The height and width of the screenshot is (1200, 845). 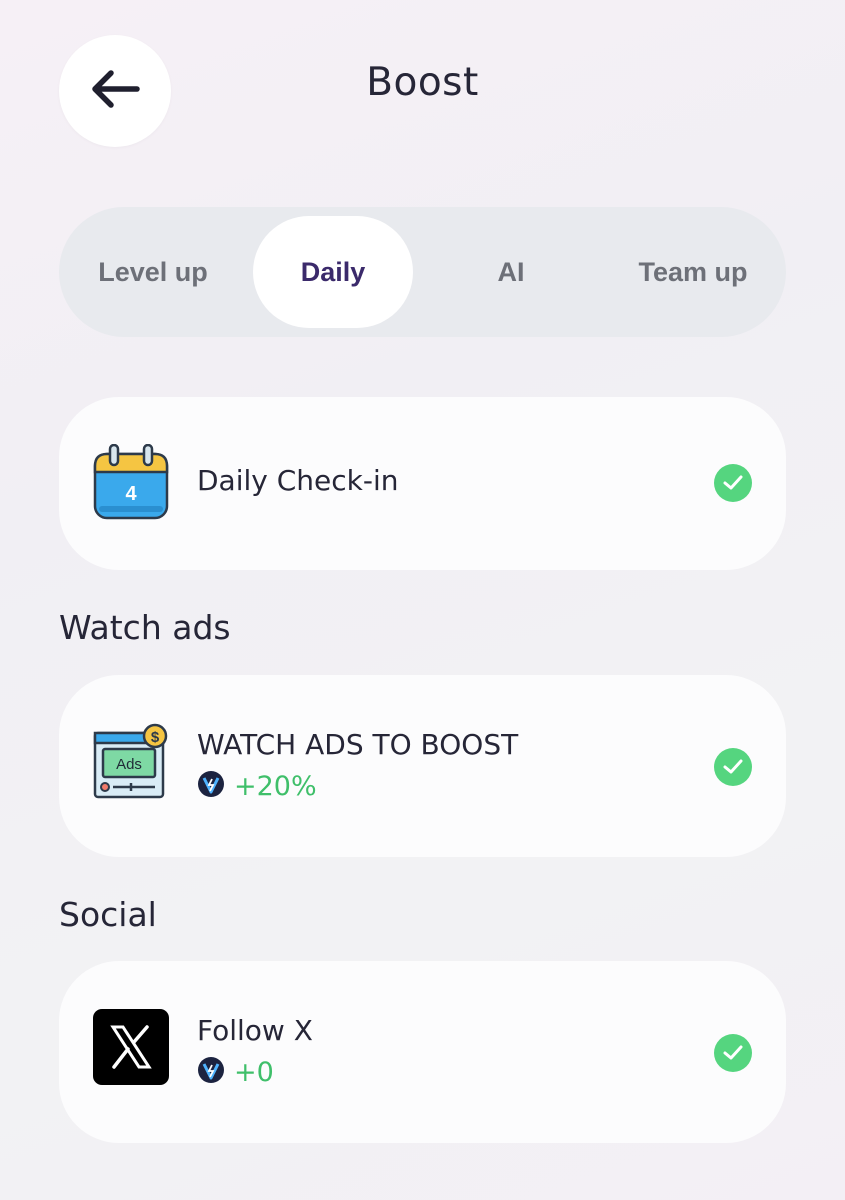 What do you see at coordinates (422, 483) in the screenshot?
I see `daily-checkin-card: 4 Daily Check-in` at bounding box center [422, 483].